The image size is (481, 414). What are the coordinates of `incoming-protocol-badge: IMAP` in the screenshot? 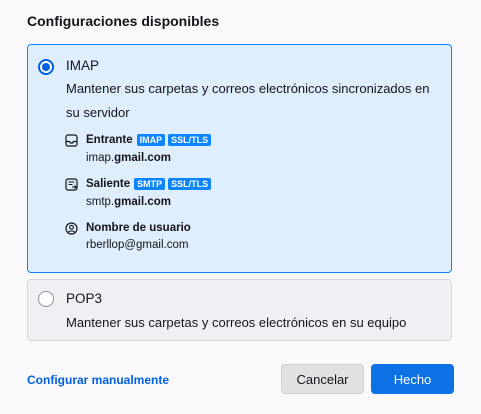 It's located at (151, 140).